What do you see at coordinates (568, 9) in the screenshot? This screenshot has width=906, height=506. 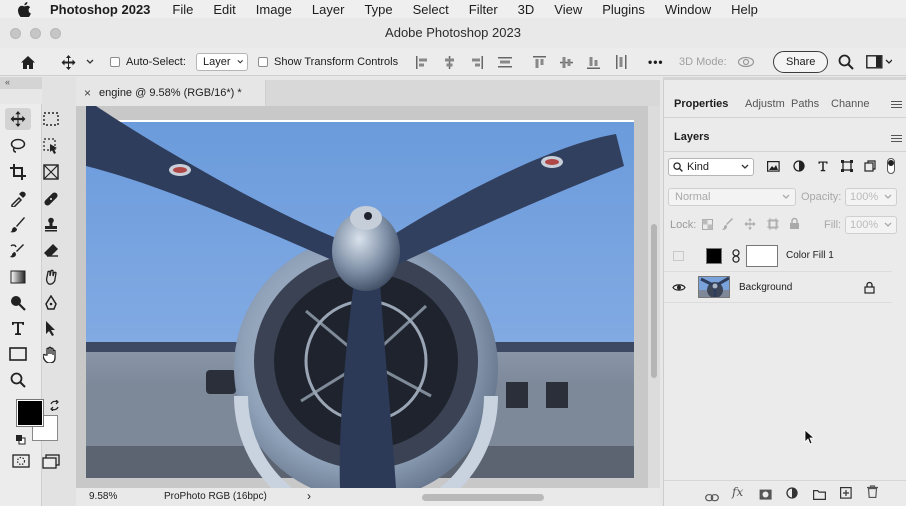 I see `menu-view: View` at bounding box center [568, 9].